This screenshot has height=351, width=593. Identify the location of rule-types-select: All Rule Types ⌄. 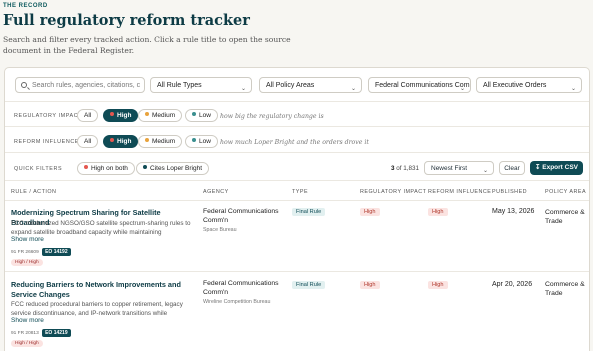
(201, 85).